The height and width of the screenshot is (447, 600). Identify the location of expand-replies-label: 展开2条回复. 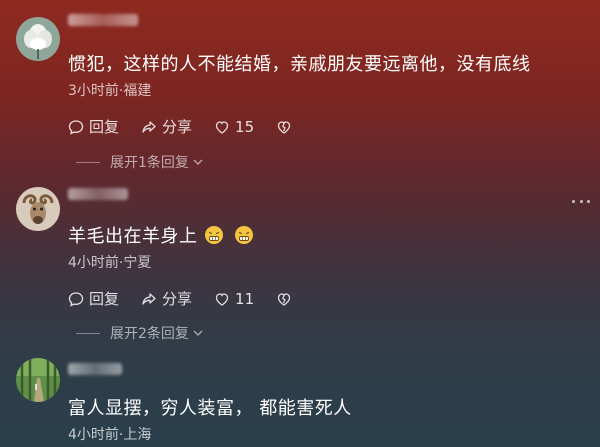
(149, 334).